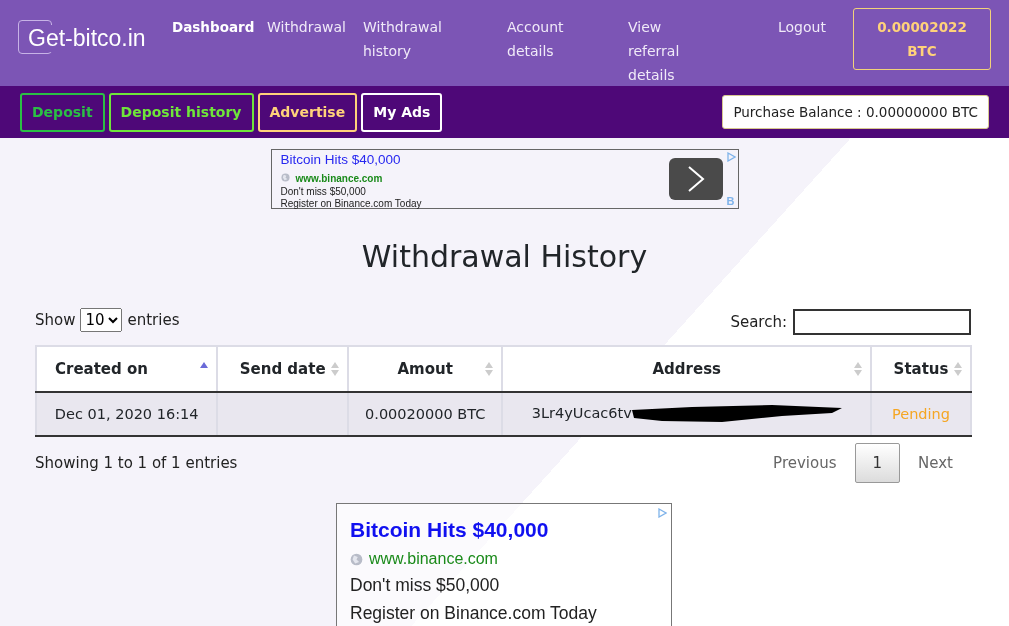 The image size is (1009, 626). I want to click on menu-button: Deposit history, so click(181, 112).